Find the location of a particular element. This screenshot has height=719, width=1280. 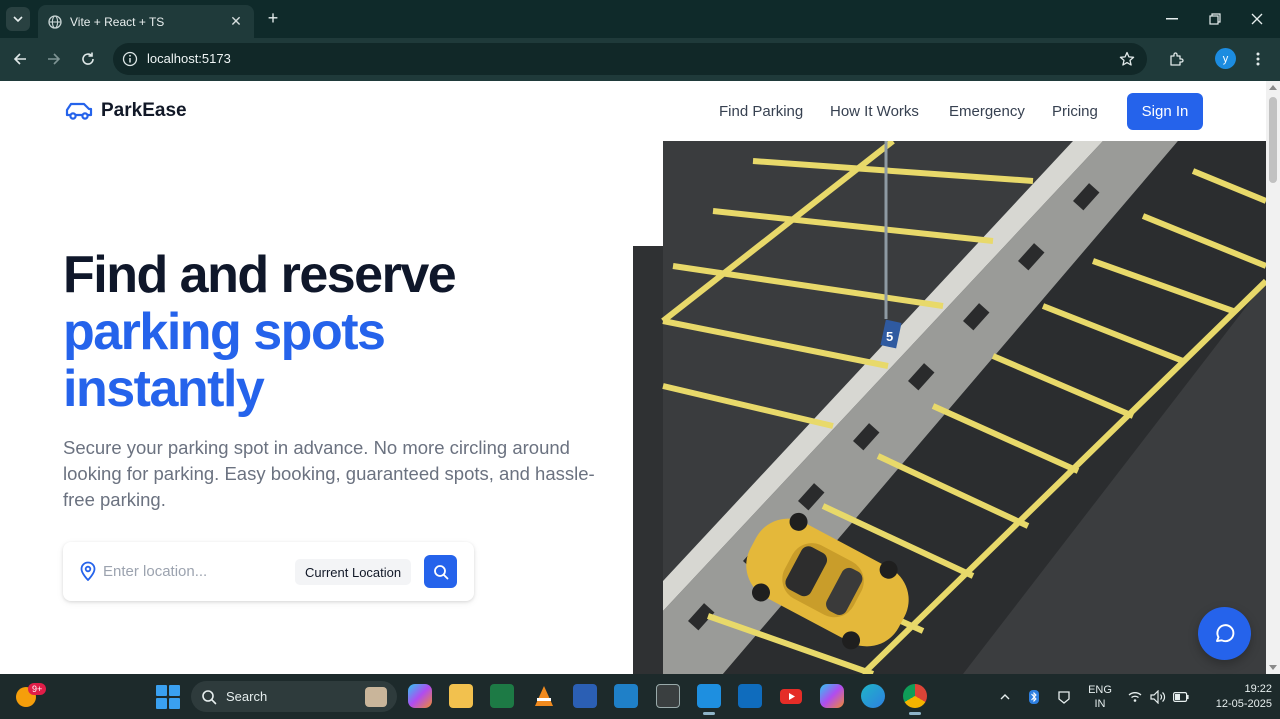

url-text: localhost:5173 is located at coordinates (189, 58).